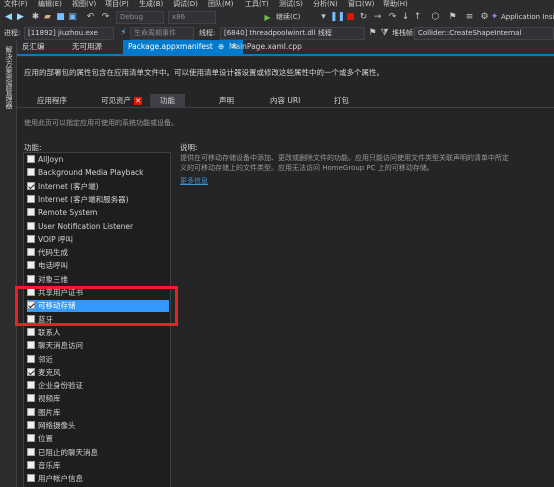  I want to click on capability-item: User Notification Listener, so click(98, 227).